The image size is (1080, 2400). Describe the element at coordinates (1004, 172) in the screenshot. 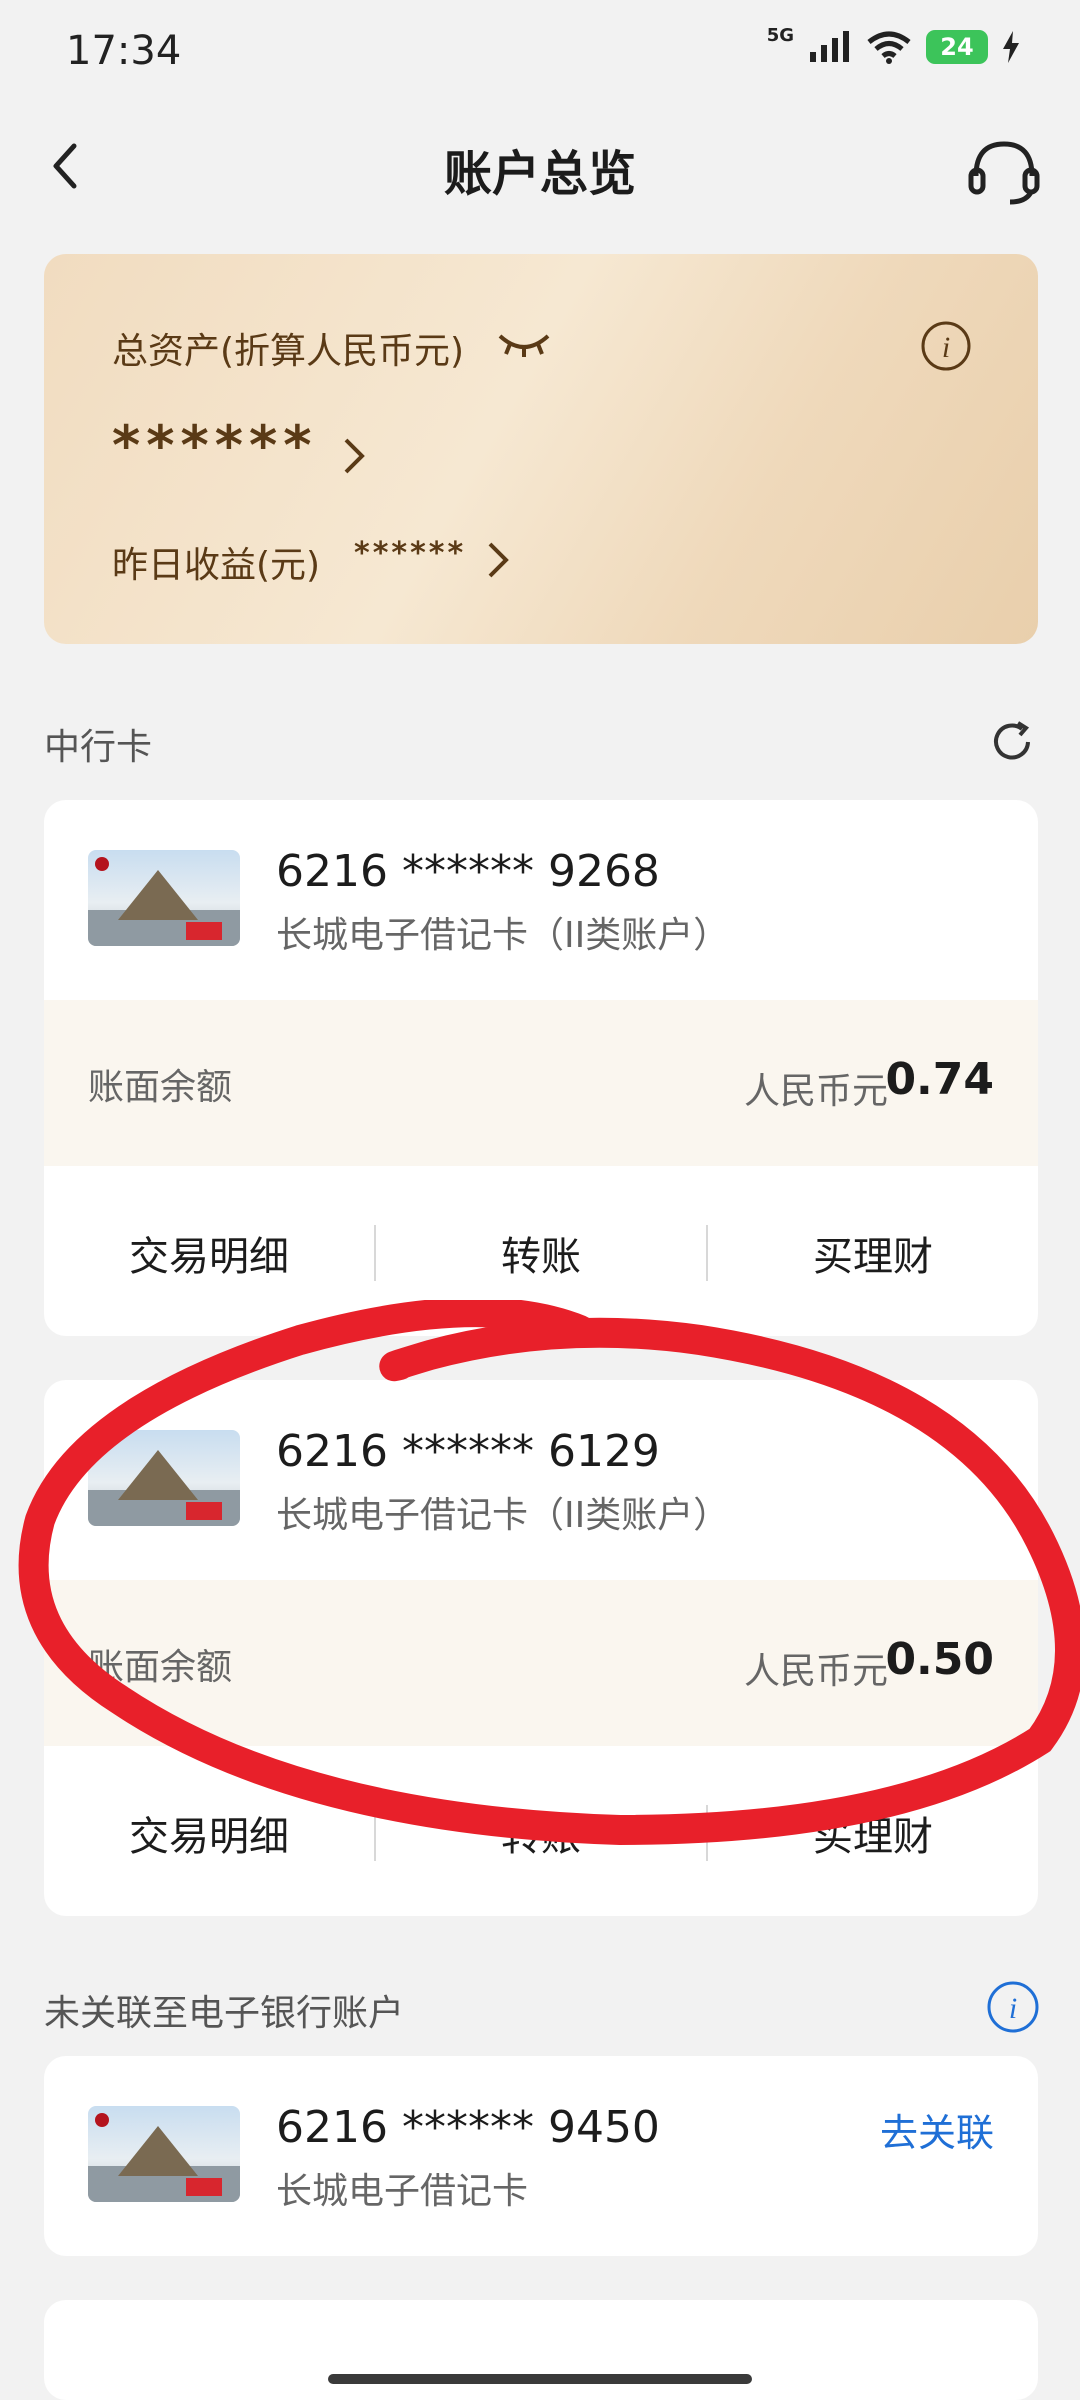

I see `headset-icon` at that location.